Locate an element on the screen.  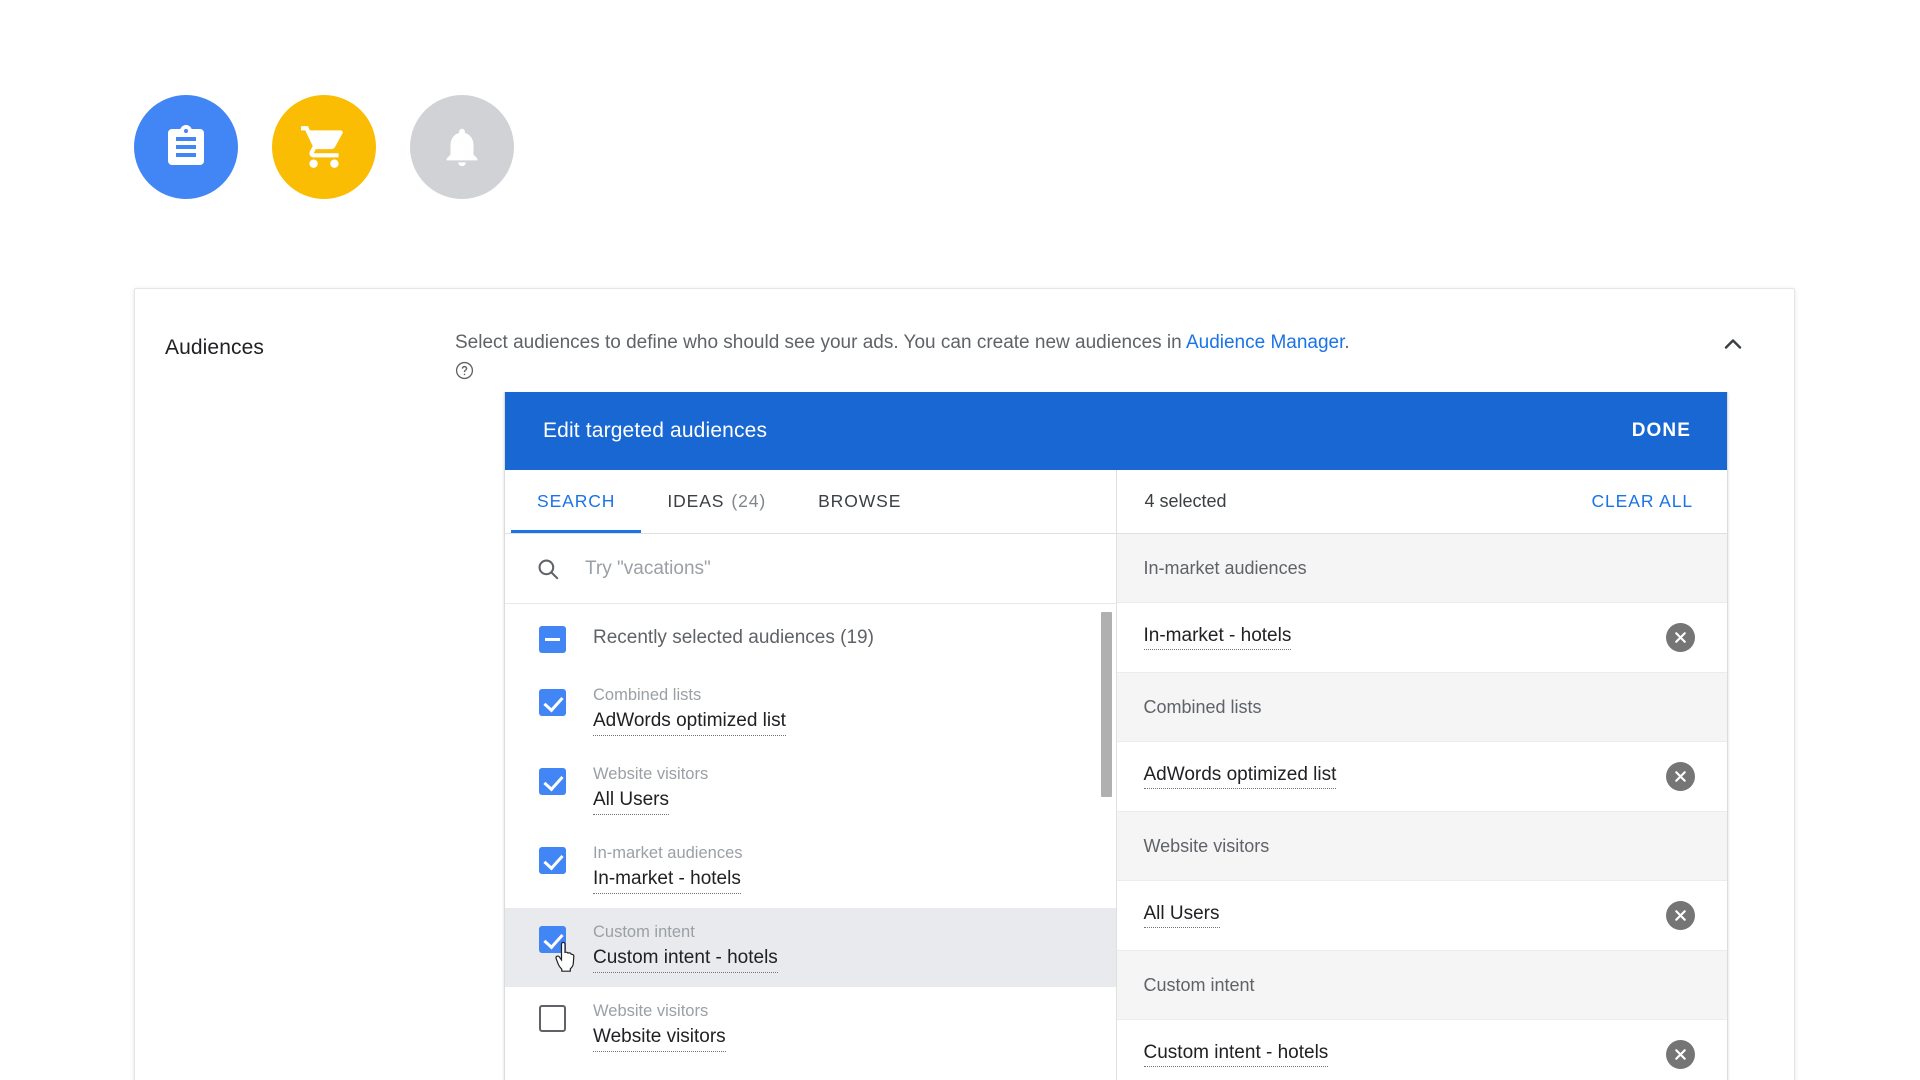
checkbox-in-market-hotels is located at coordinates (552, 860).